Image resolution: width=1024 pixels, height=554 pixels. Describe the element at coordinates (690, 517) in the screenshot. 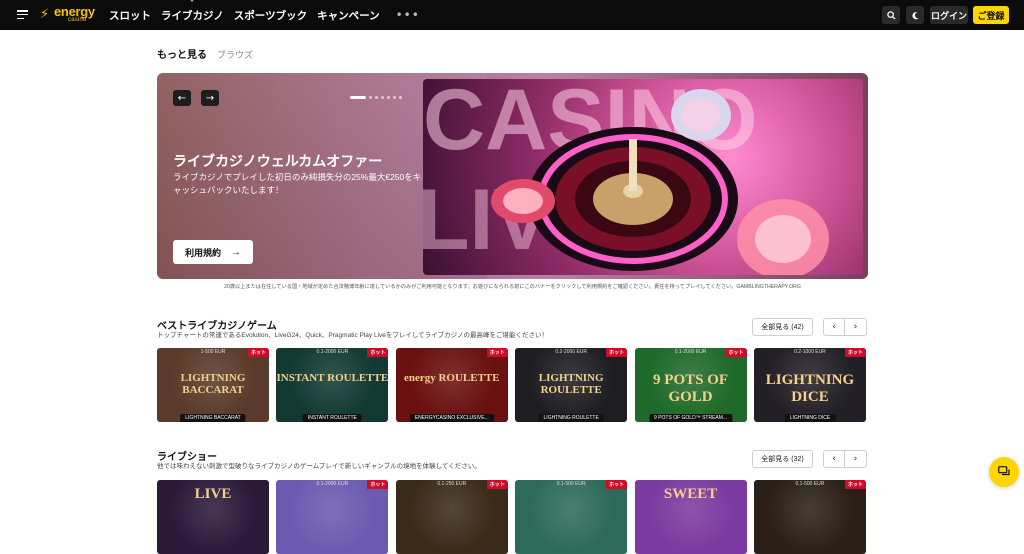

I see `game-tile: SWEET` at that location.